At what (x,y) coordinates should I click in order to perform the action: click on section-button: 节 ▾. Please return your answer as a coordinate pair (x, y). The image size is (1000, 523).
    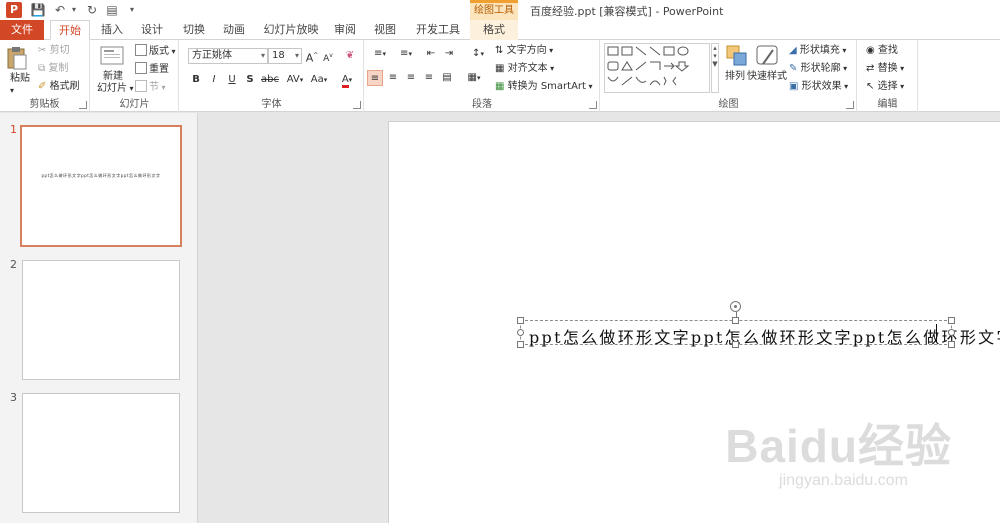
    Looking at the image, I should click on (150, 87).